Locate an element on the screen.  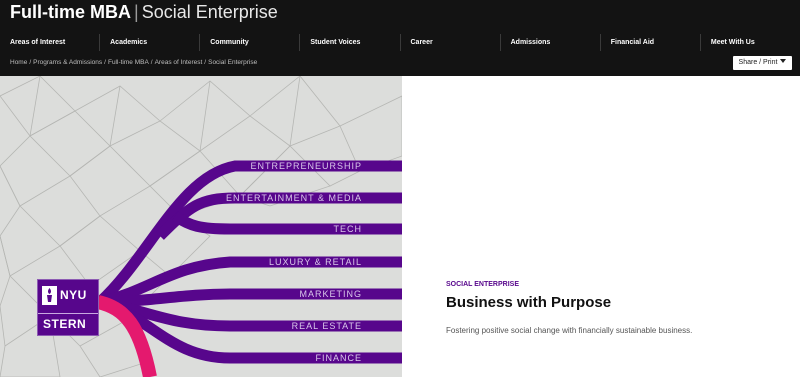
branch-label-entertainment-media: ENTERTAINMENT & MEDIA is located at coordinates (294, 198).